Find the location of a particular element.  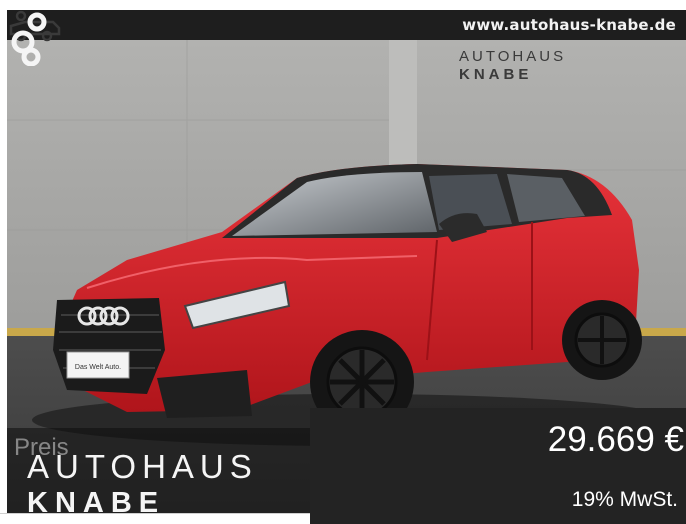

price-amount: 29.669 € is located at coordinates (615, 439).